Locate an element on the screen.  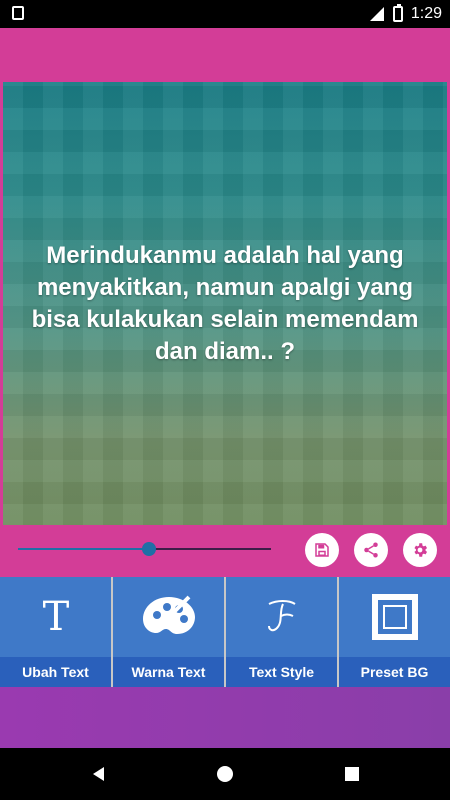
home-icon is located at coordinates (225, 774).